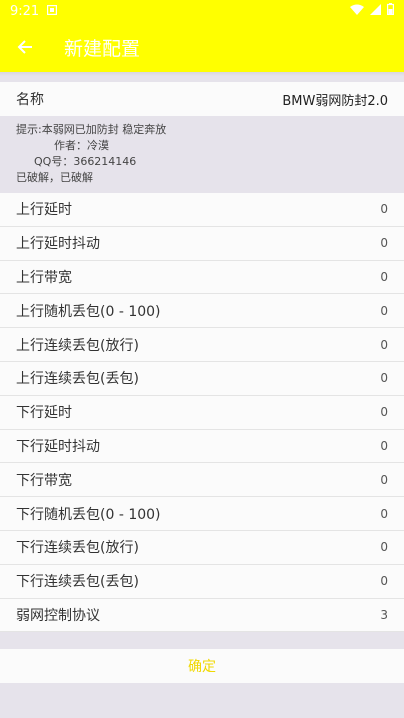 The image size is (404, 718). I want to click on setting-label: 上行连续丢包(丢包), so click(77, 379).